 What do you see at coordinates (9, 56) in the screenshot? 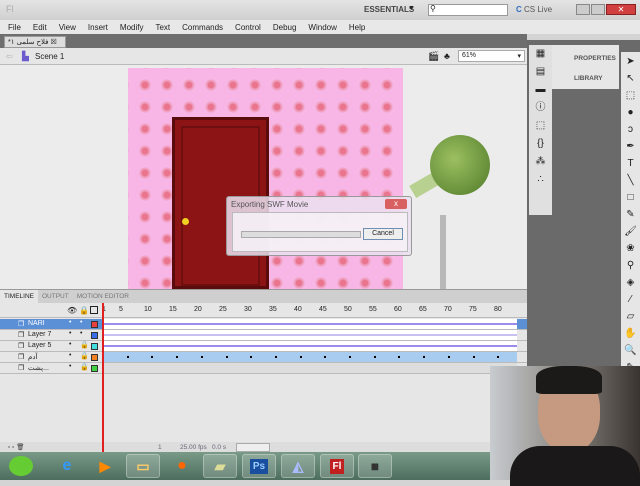
I see `back-arrow-icon: ⇦` at bounding box center [9, 56].